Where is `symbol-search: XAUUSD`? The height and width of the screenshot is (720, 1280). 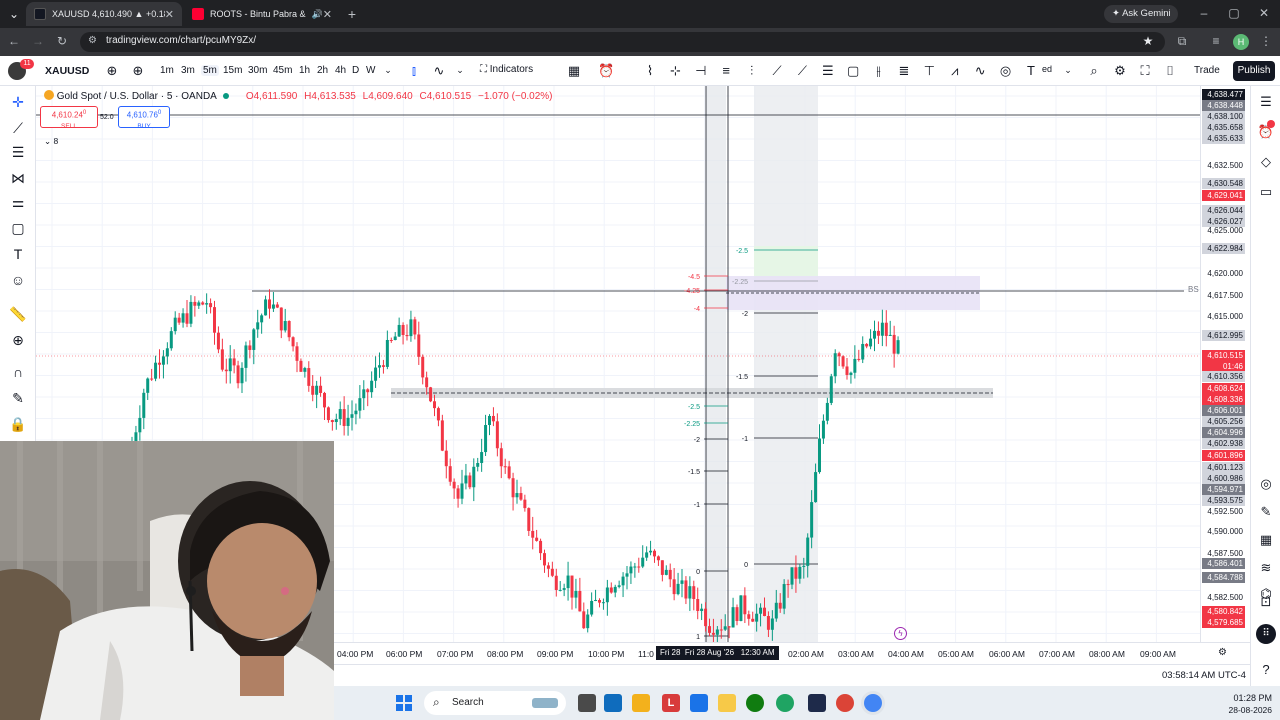
symbol-search: XAUUSD is located at coordinates (68, 71).